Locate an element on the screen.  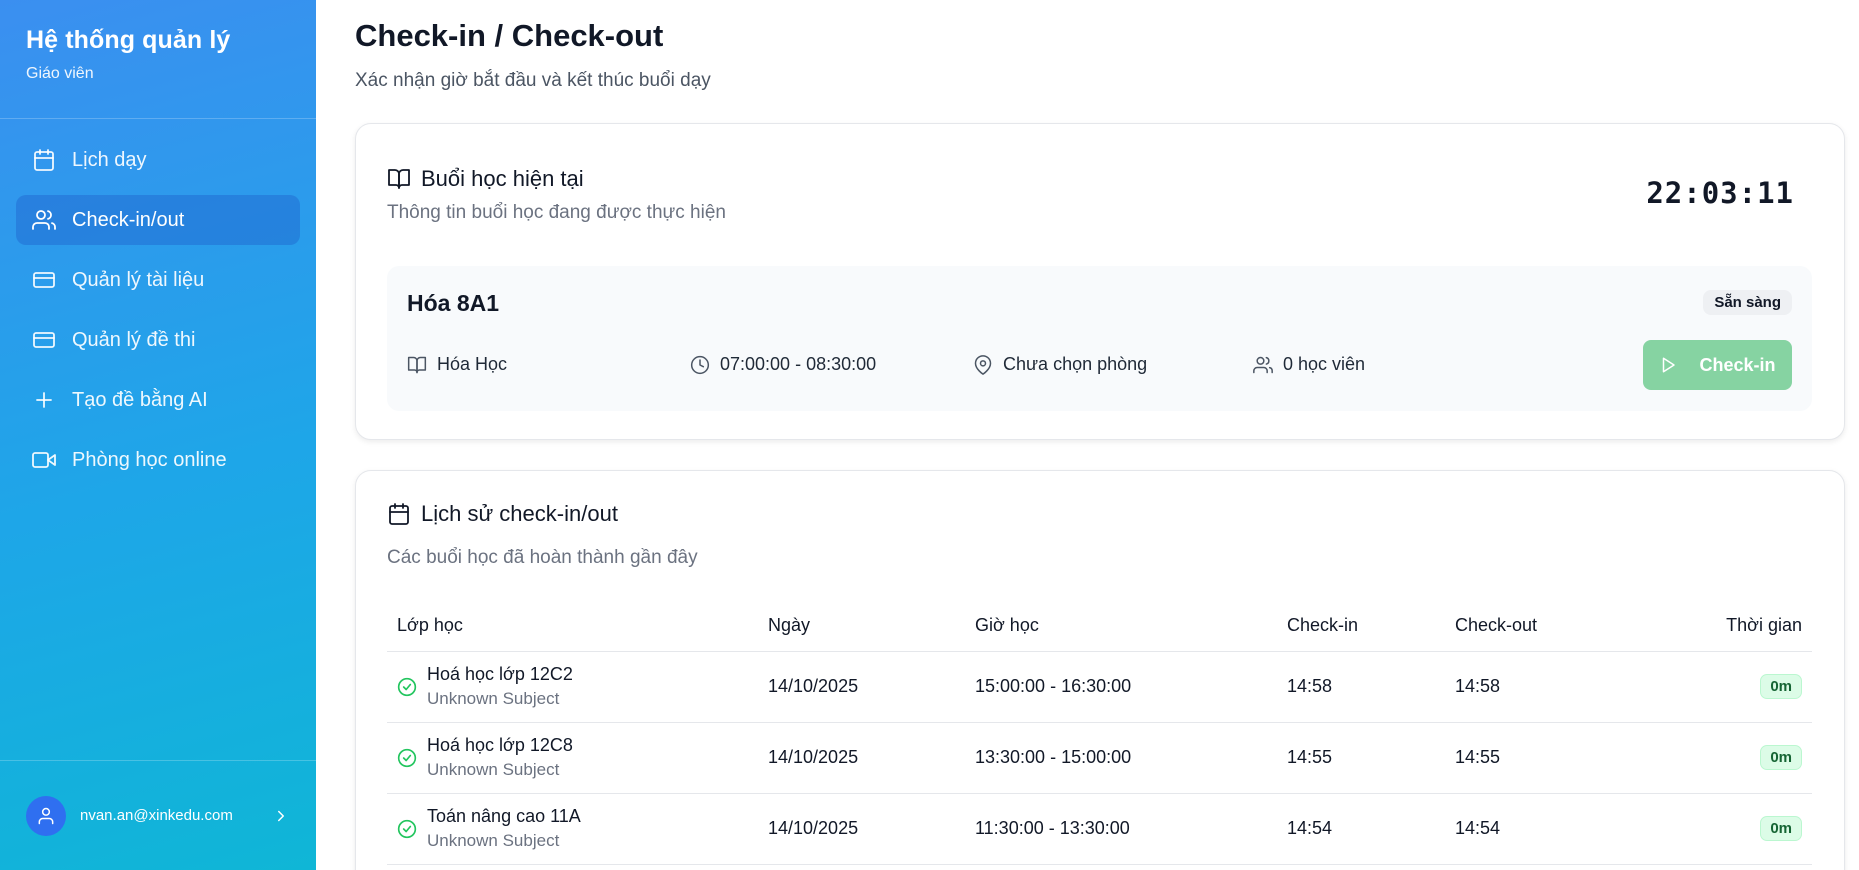
user-email: nvan.an@xinkedu.com is located at coordinates (156, 815).